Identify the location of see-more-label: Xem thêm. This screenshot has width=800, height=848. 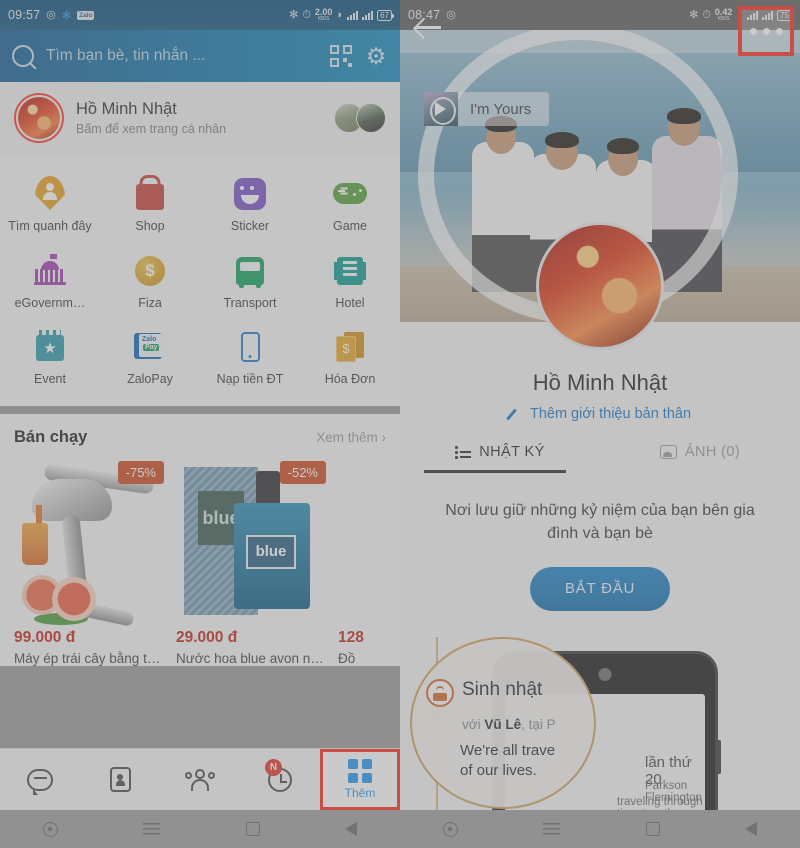
(347, 437).